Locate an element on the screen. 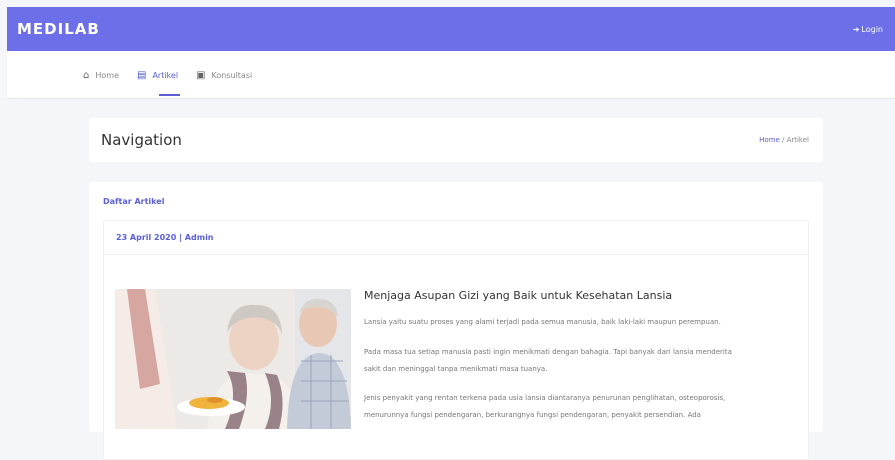 The height and width of the screenshot is (460, 895). home-icon: ⌂ is located at coordinates (86, 75).